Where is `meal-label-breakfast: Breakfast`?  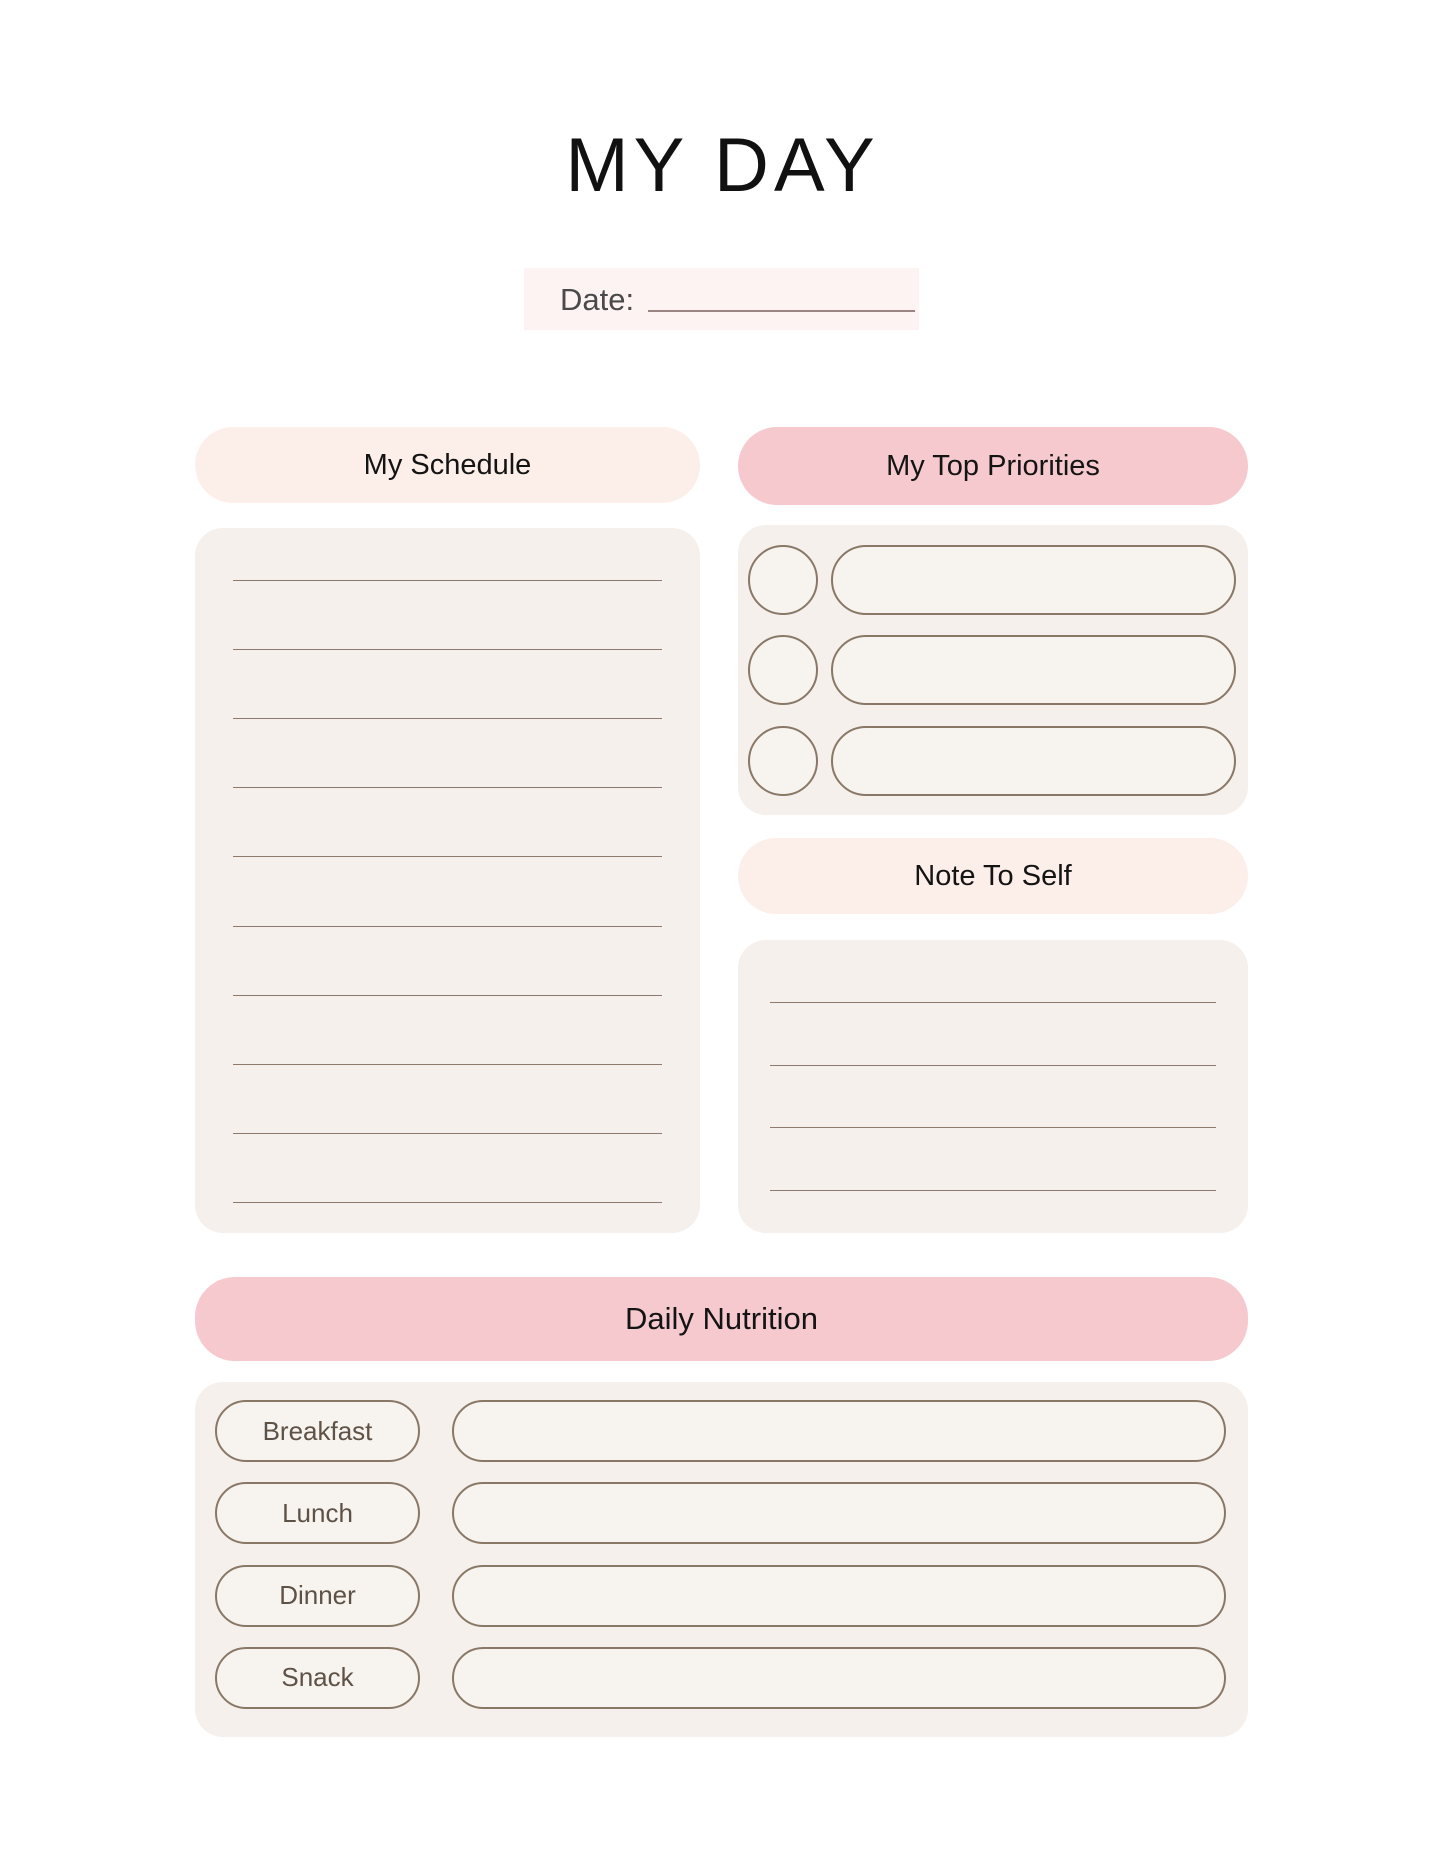 meal-label-breakfast: Breakfast is located at coordinates (317, 1431).